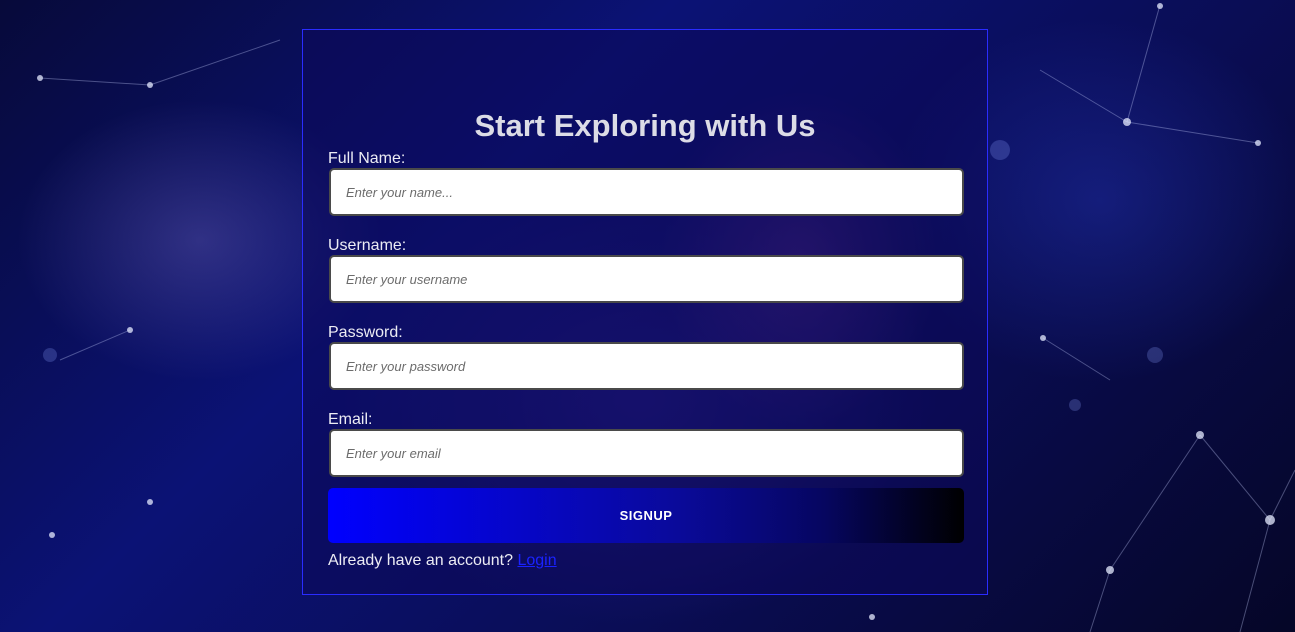 Image resolution: width=1295 pixels, height=632 pixels. Describe the element at coordinates (350, 419) in the screenshot. I see `email-label: Email:` at that location.